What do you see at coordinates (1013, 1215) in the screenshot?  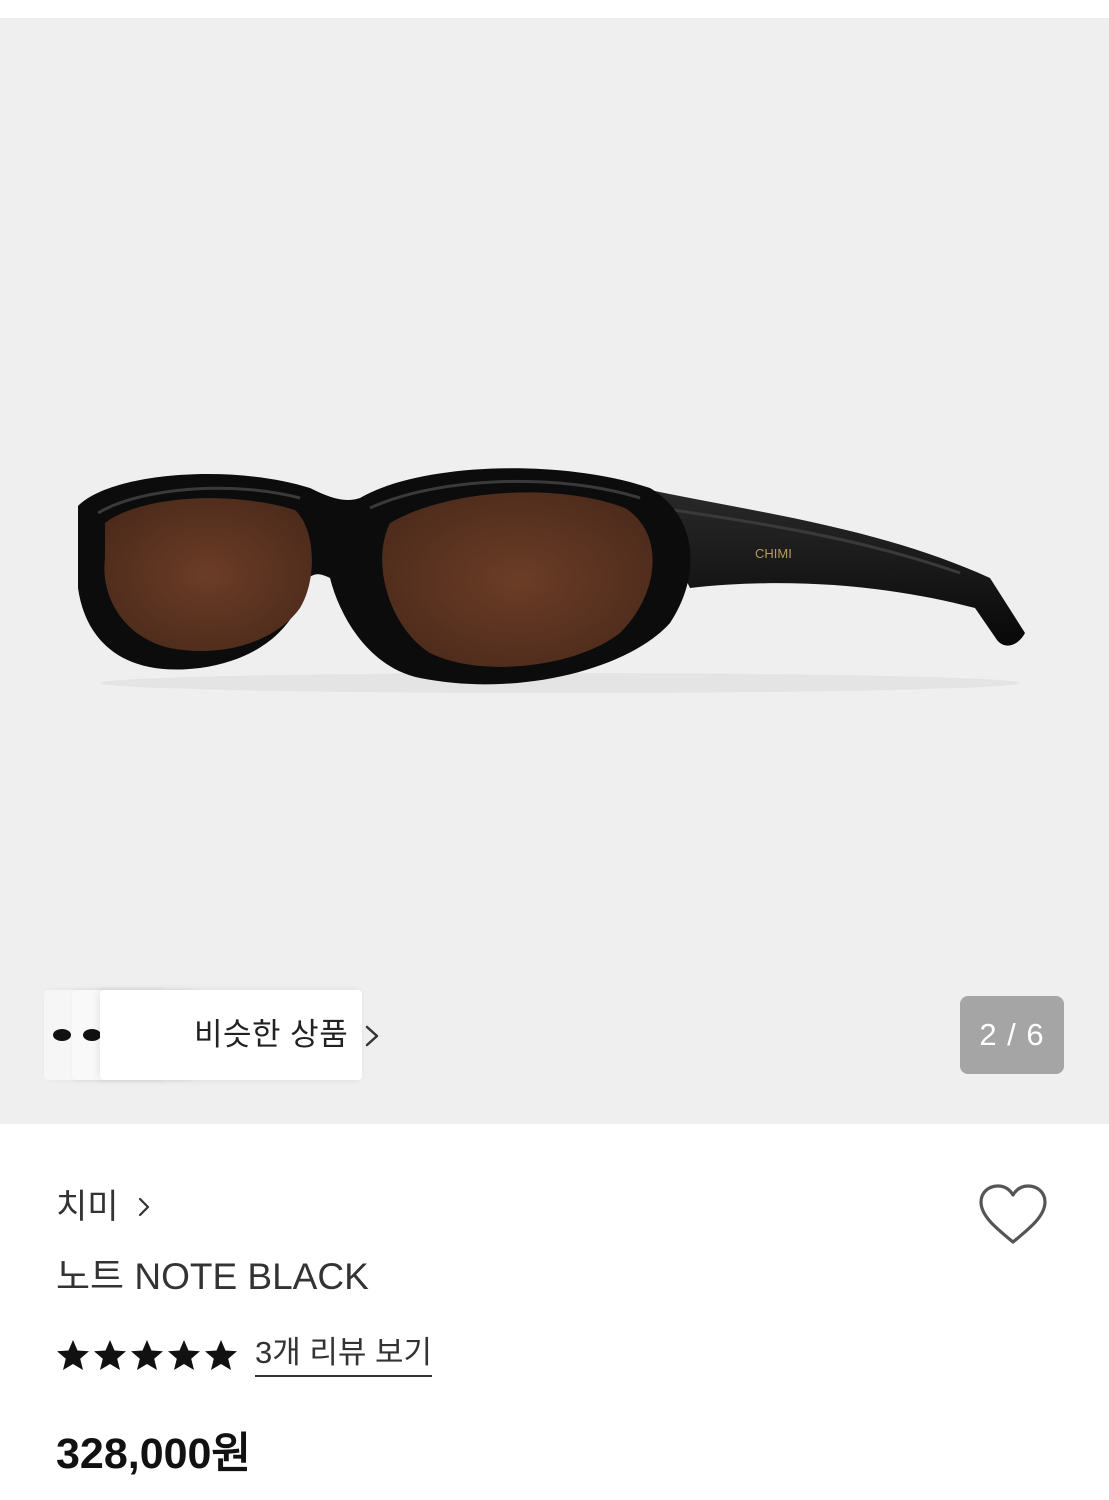 I see `heart-outline-icon` at bounding box center [1013, 1215].